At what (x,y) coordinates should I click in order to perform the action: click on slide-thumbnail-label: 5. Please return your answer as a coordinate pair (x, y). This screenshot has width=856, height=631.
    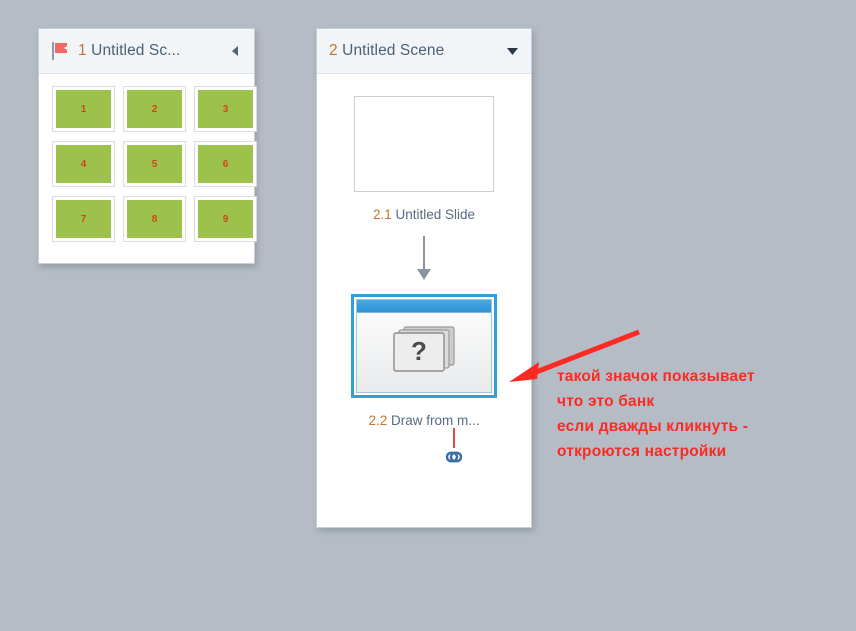
    Looking at the image, I should click on (154, 164).